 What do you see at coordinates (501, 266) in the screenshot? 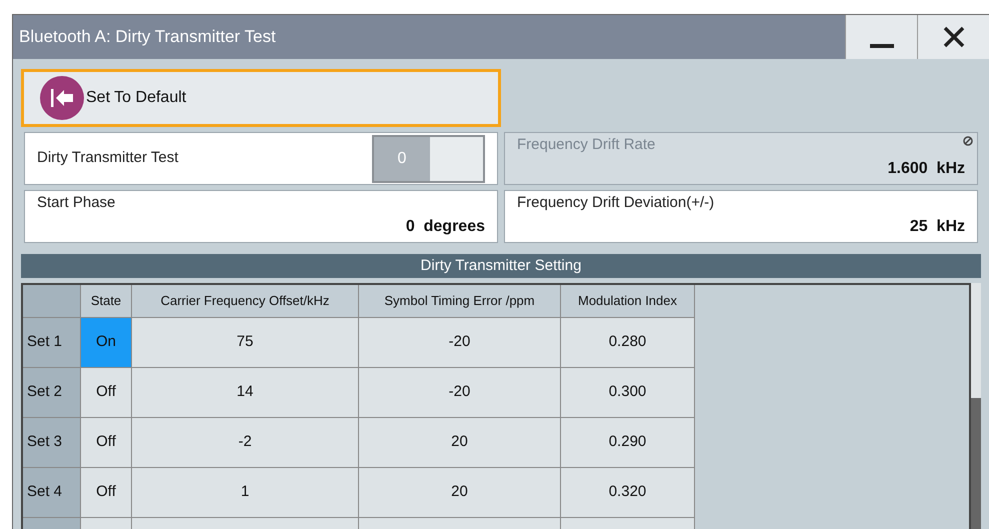
I see `section-header: Dirty Transmitter Setting` at bounding box center [501, 266].